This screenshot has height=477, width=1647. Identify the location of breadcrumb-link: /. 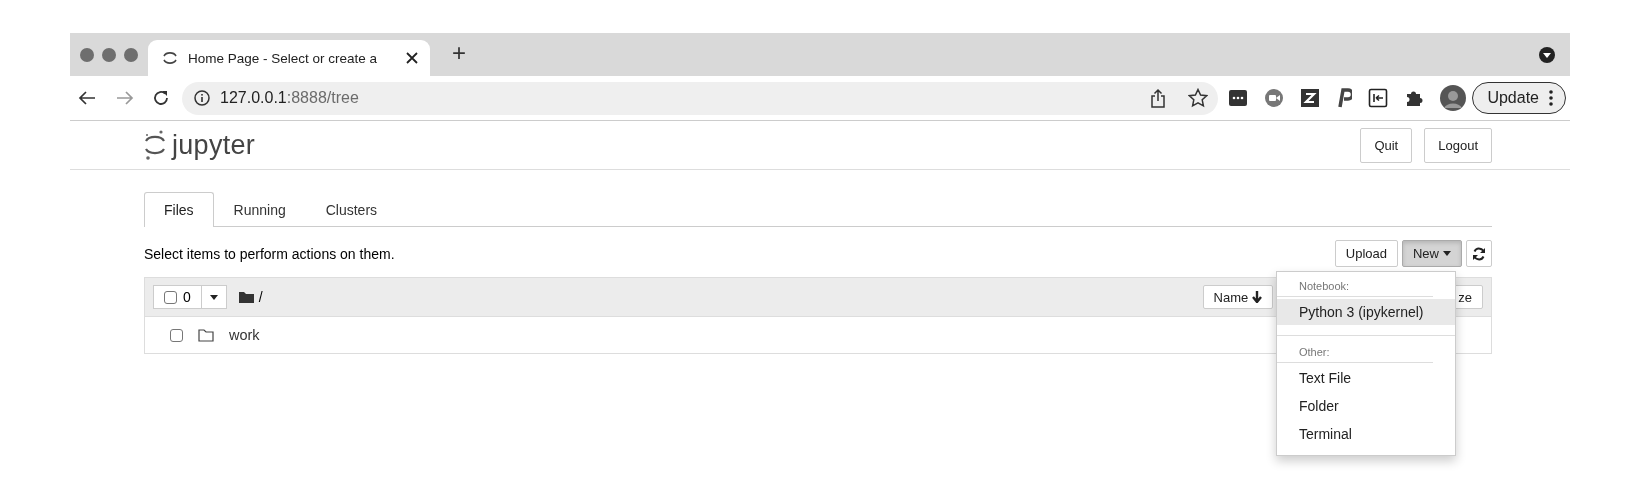
(260, 297).